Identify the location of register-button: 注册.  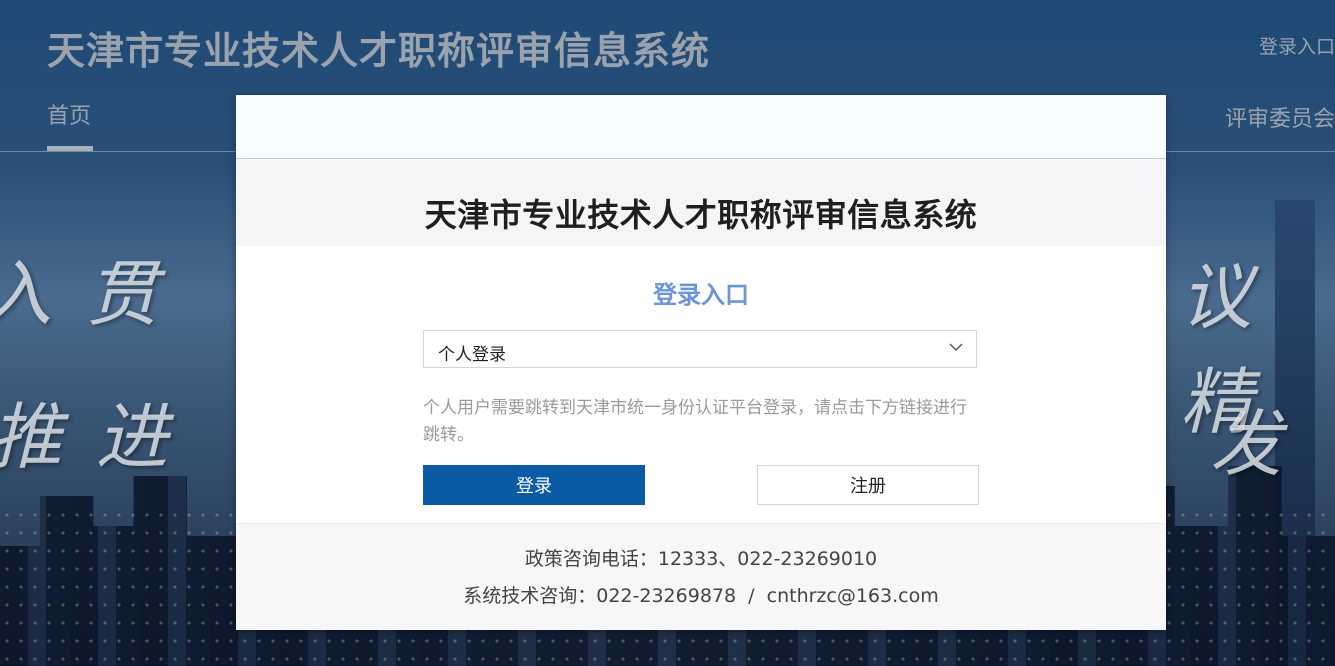
(868, 485).